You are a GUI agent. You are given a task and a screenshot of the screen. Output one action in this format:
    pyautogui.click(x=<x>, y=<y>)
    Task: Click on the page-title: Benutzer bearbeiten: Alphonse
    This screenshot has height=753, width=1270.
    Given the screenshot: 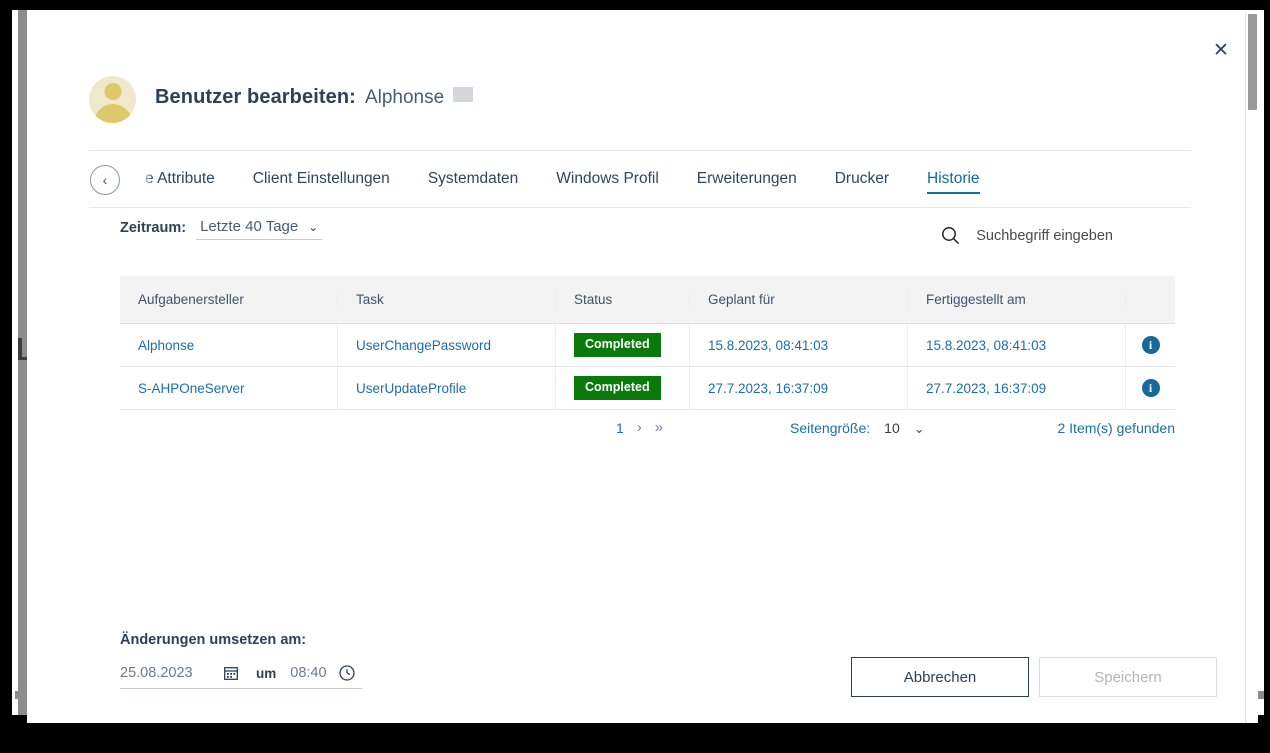 What is the action you would take?
    pyautogui.click(x=314, y=97)
    